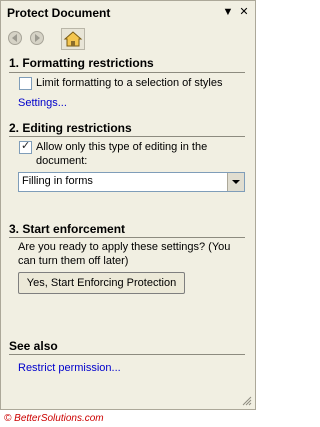  Describe the element at coordinates (33, 346) in the screenshot. I see `see-also-heading: See also` at that location.